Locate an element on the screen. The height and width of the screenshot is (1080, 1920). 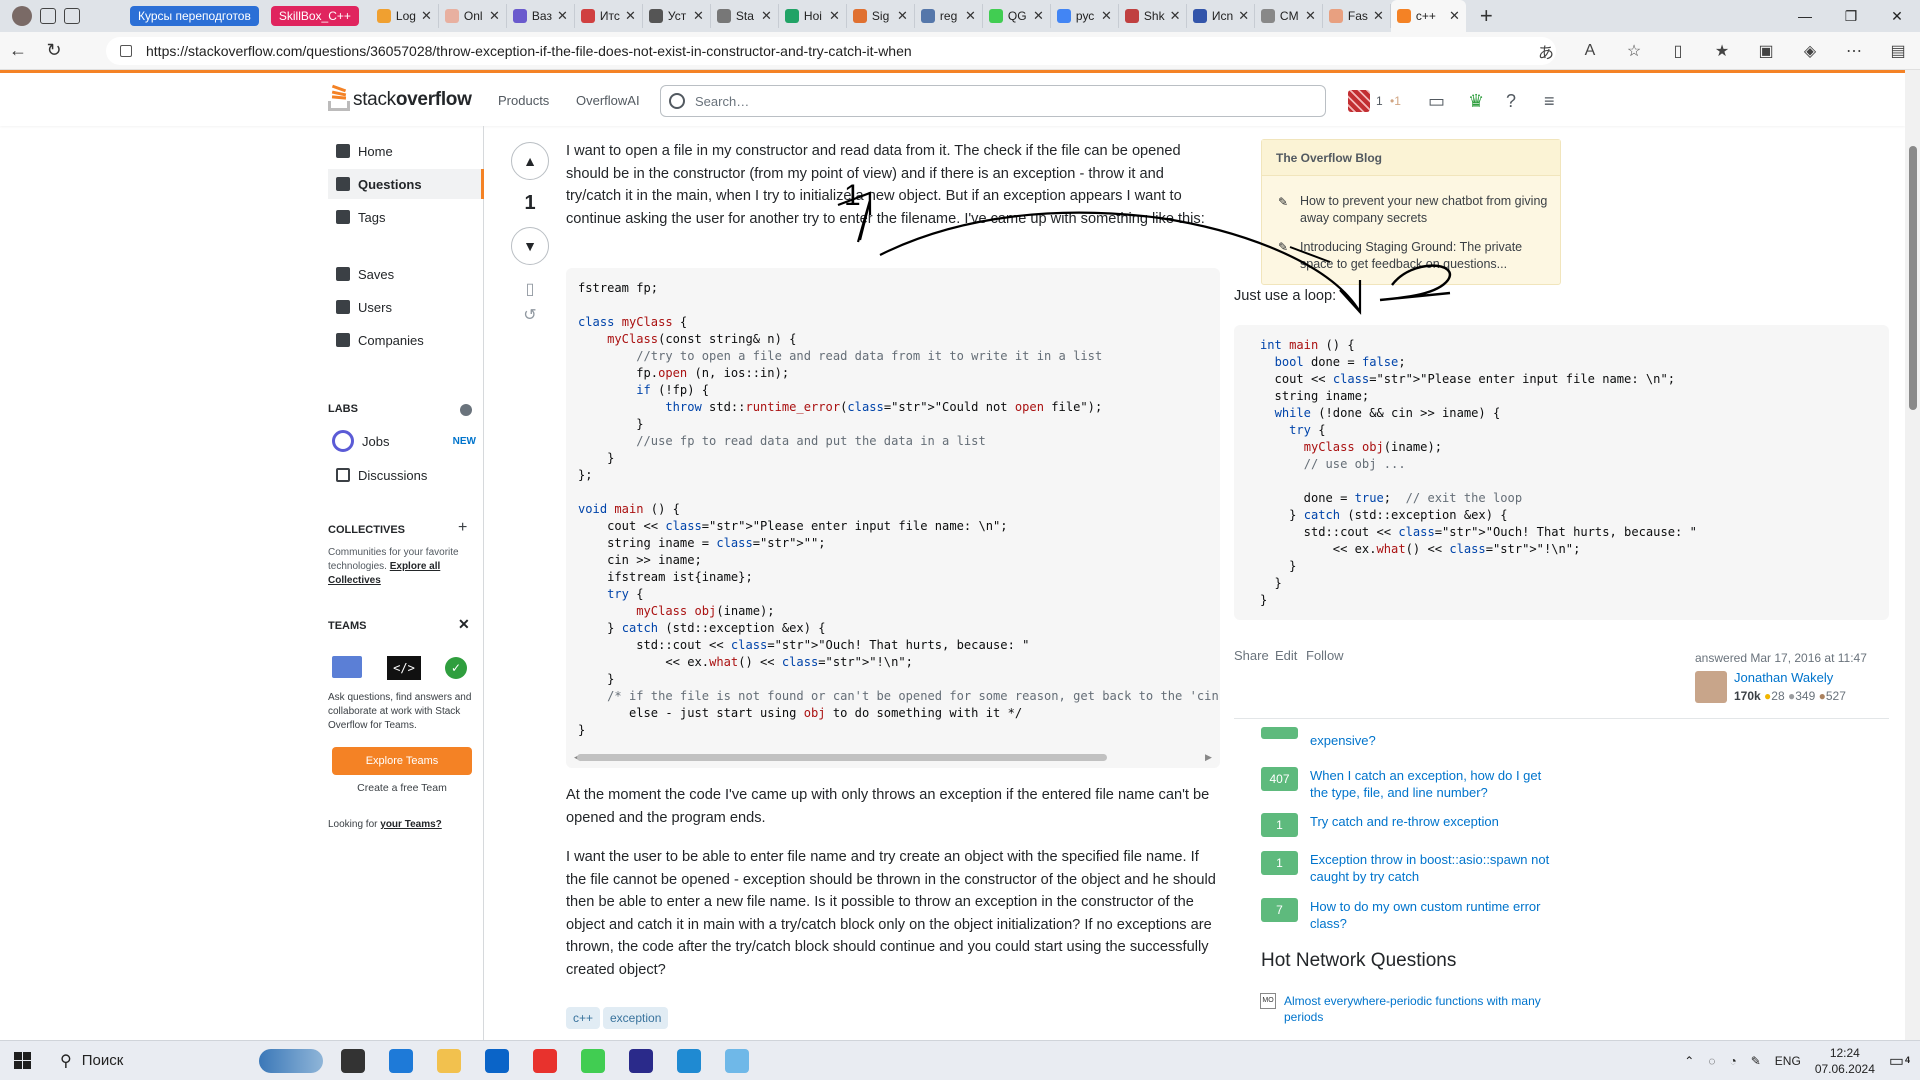
sidebar-item-saves: Saves is located at coordinates (406, 274).